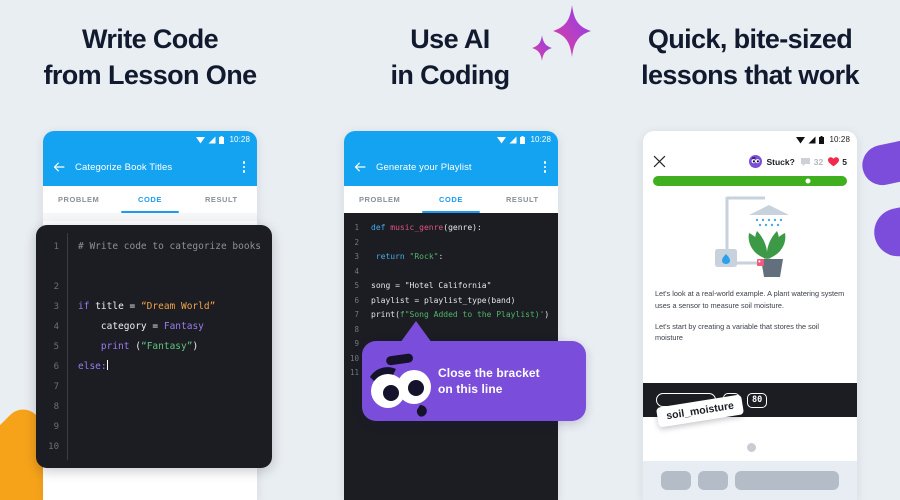 Image resolution: width=900 pixels, height=500 pixels. I want to click on heart-count: 5, so click(844, 161).